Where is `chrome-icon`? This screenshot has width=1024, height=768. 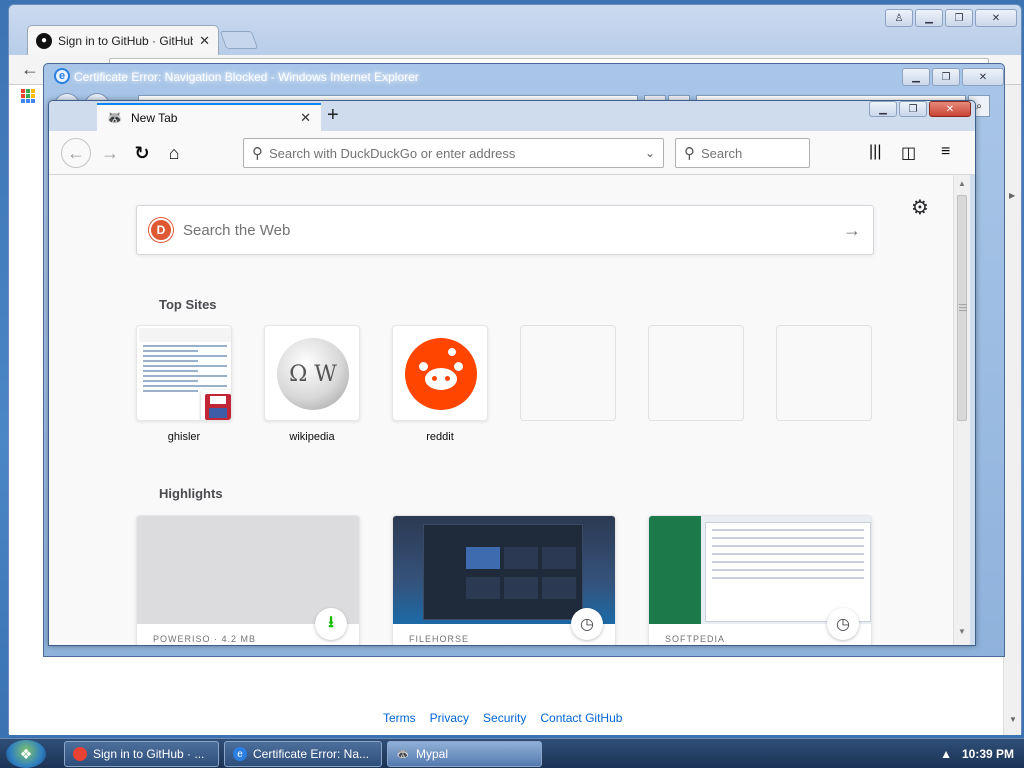
chrome-icon is located at coordinates (80, 754).